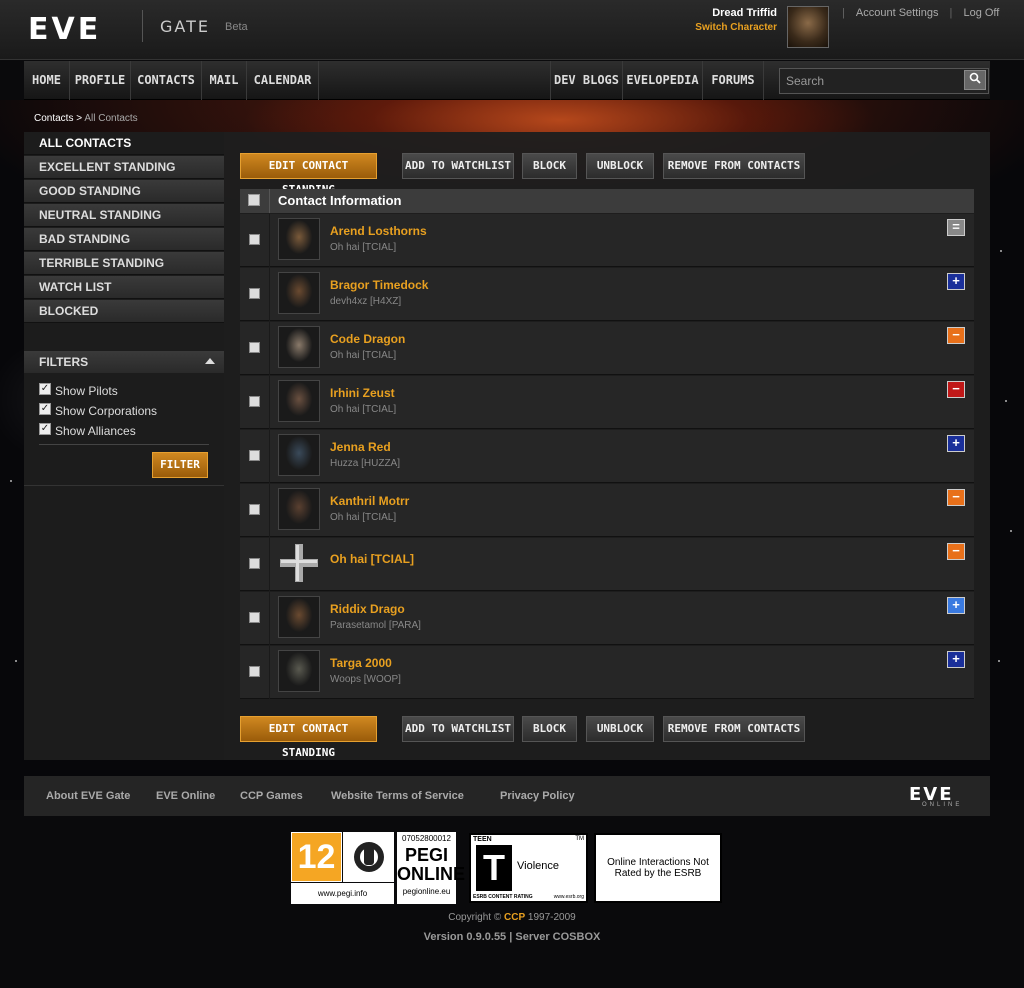 The width and height of the screenshot is (1024, 988). Describe the element at coordinates (586, 80) in the screenshot. I see `nav-dev-blogs: DEV BLOGS` at that location.